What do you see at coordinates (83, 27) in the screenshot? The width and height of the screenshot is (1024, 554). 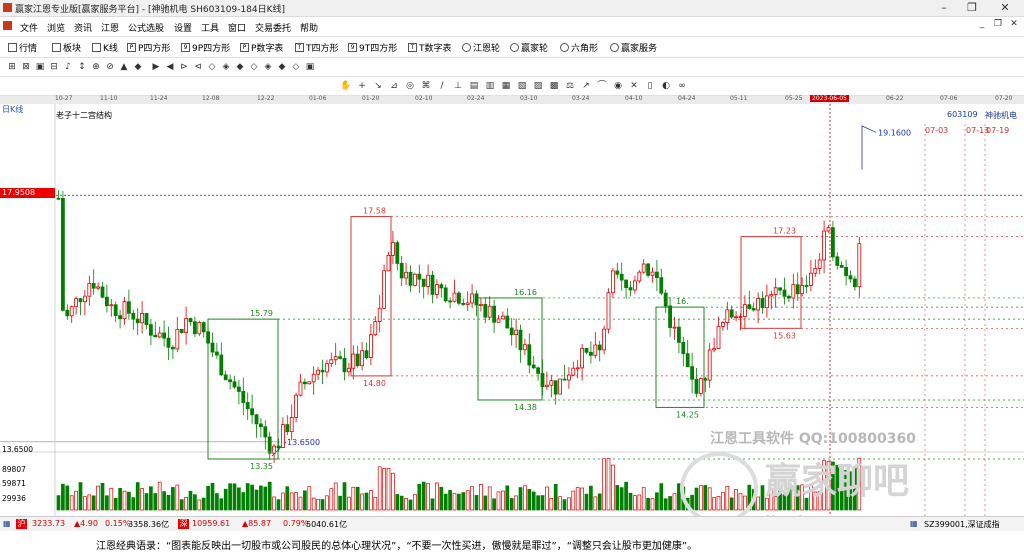 I see `menu-info: 资讯` at bounding box center [83, 27].